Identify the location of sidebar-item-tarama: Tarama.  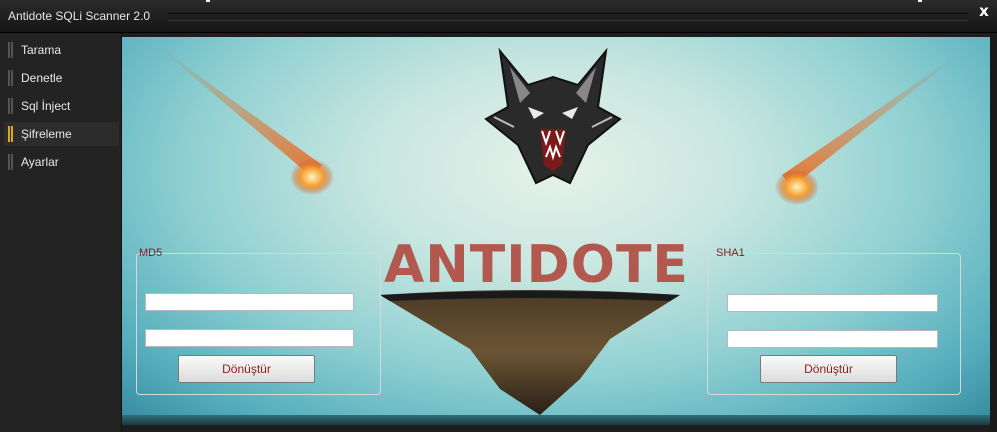
(61, 50).